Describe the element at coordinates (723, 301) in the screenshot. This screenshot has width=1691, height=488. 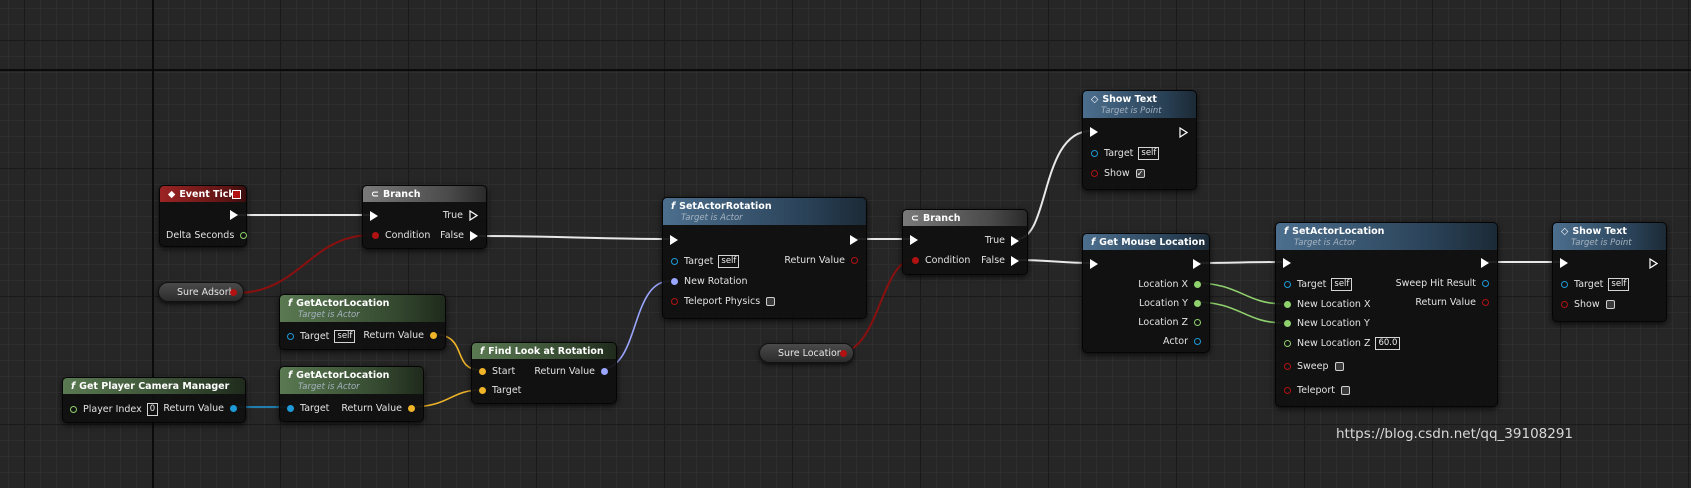
I see `teleport-physics-pin: Teleport Physics` at that location.